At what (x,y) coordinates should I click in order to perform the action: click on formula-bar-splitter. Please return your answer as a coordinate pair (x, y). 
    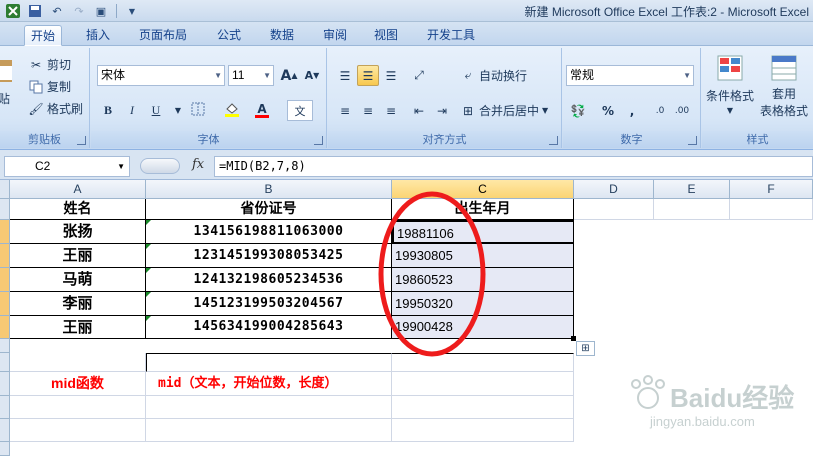
    Looking at the image, I should click on (160, 166).